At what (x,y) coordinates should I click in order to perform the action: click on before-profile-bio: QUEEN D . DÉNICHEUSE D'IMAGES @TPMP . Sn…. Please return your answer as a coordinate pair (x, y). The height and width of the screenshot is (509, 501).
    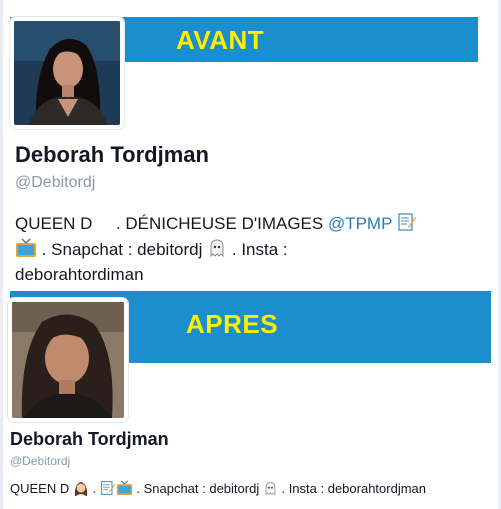
    Looking at the image, I should click on (250, 249).